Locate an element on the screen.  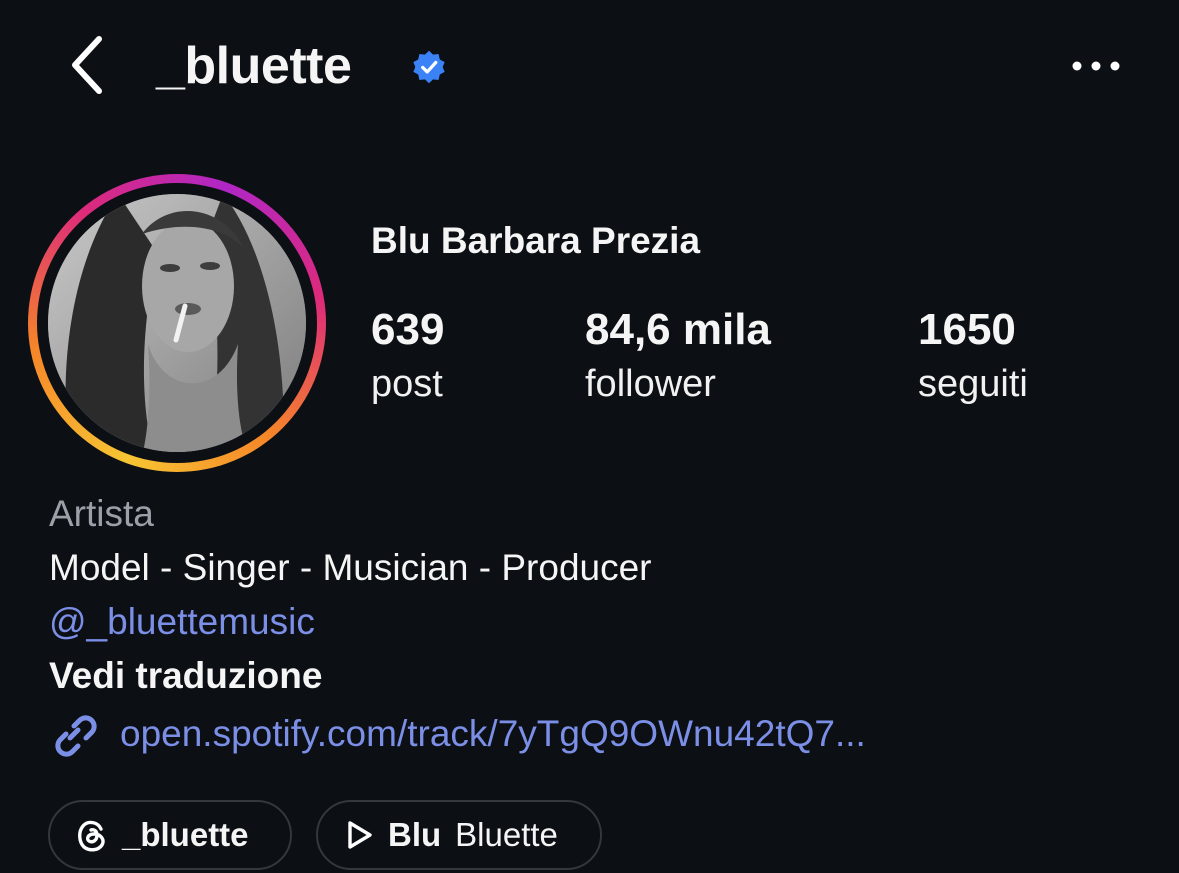
more-horizontal-icon is located at coordinates (1096, 66).